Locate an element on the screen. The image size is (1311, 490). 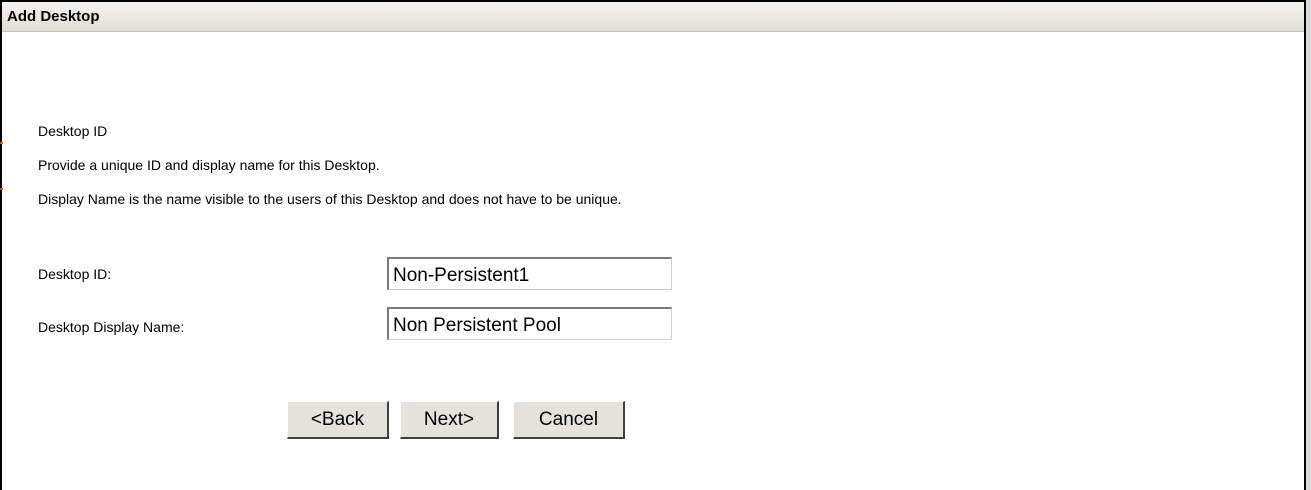
display-name-label: Desktop Display Name: is located at coordinates (111, 327).